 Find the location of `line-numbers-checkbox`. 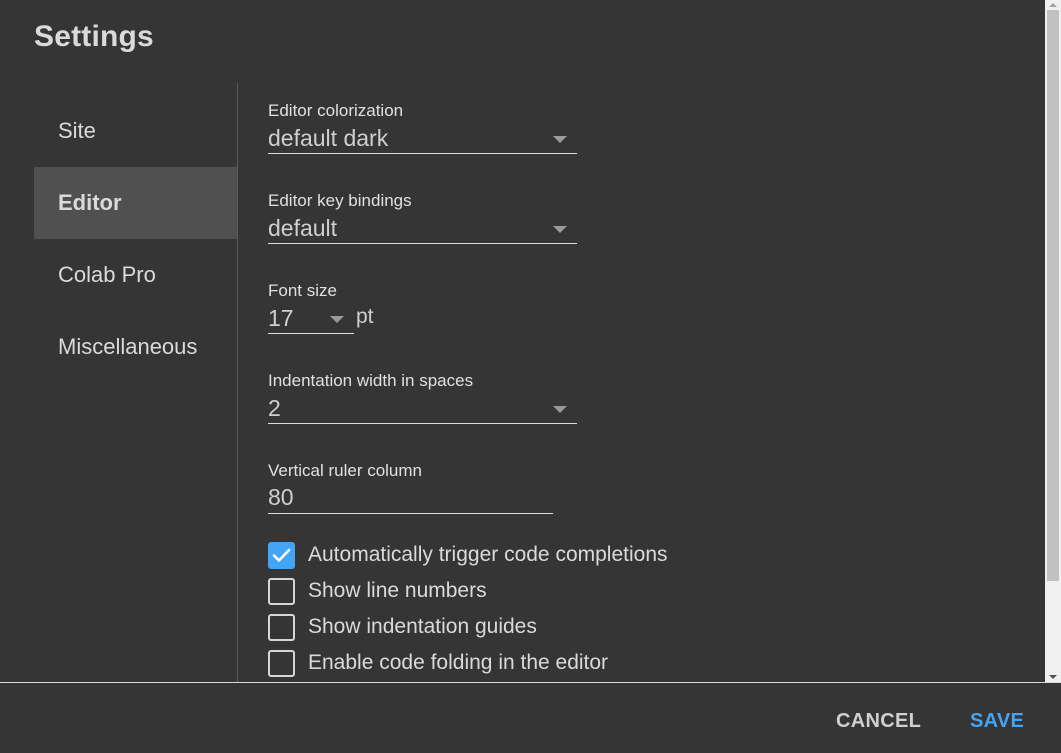

line-numbers-checkbox is located at coordinates (281, 591).